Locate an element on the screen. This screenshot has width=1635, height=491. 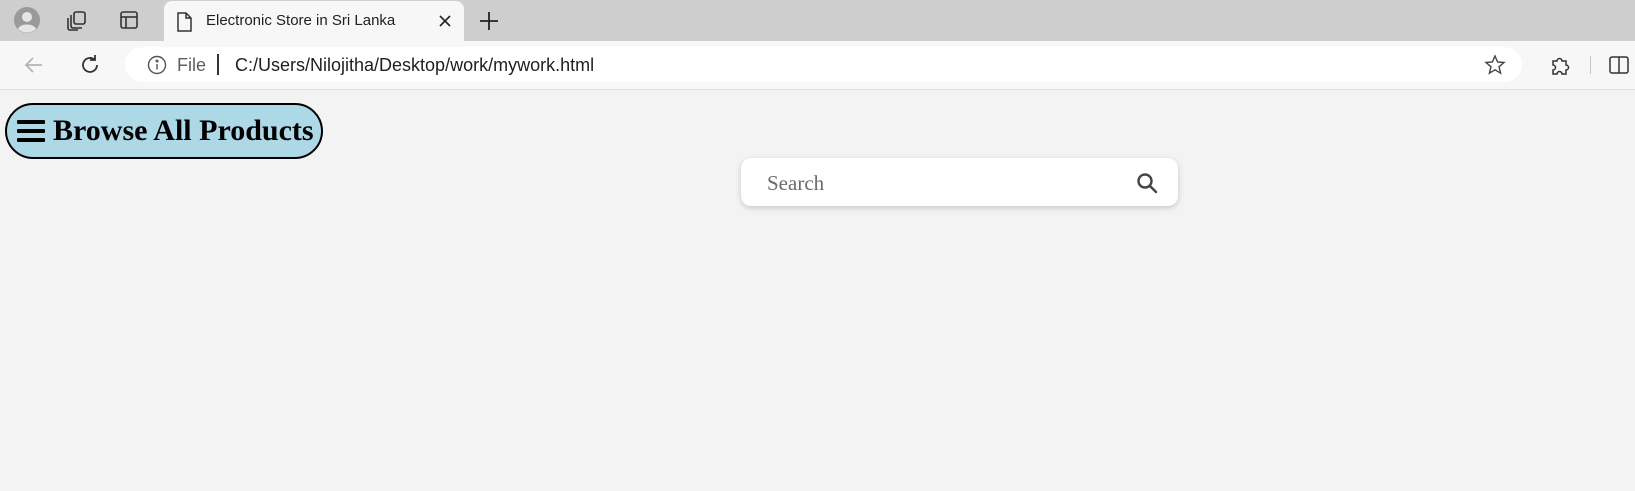
page-icon is located at coordinates (184, 24).